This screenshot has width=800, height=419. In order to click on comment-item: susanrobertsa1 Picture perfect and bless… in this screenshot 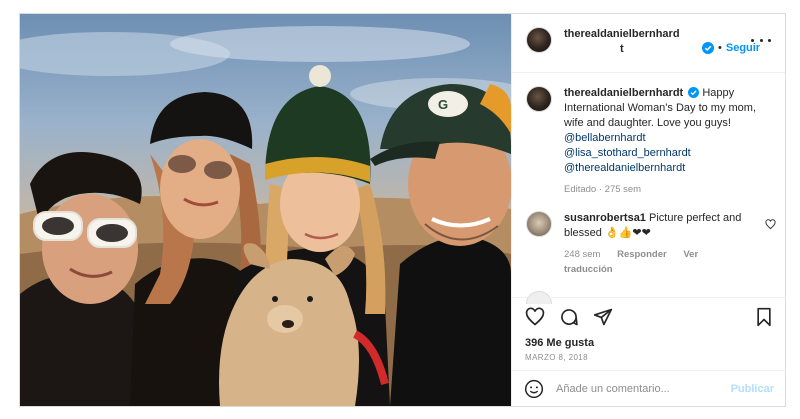, I will do `click(656, 244)`.